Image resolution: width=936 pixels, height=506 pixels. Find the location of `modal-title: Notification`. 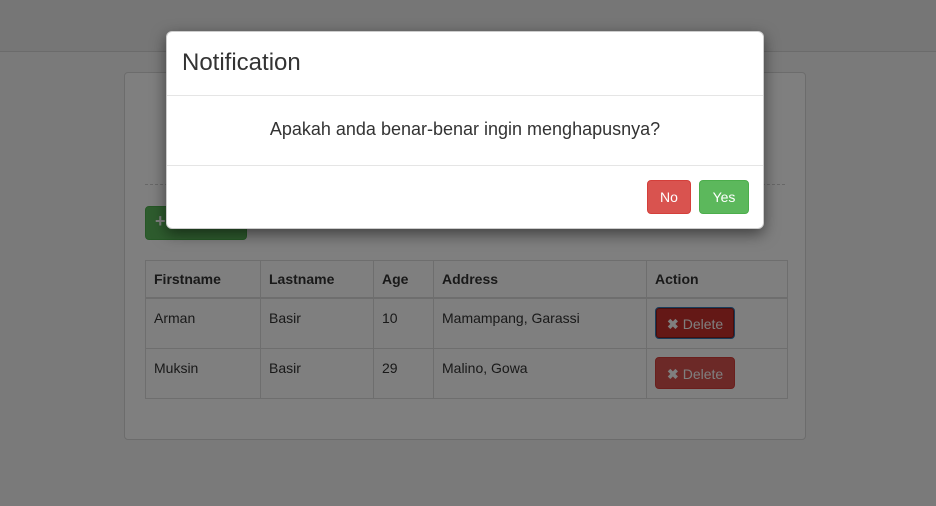

modal-title: Notification is located at coordinates (241, 62).